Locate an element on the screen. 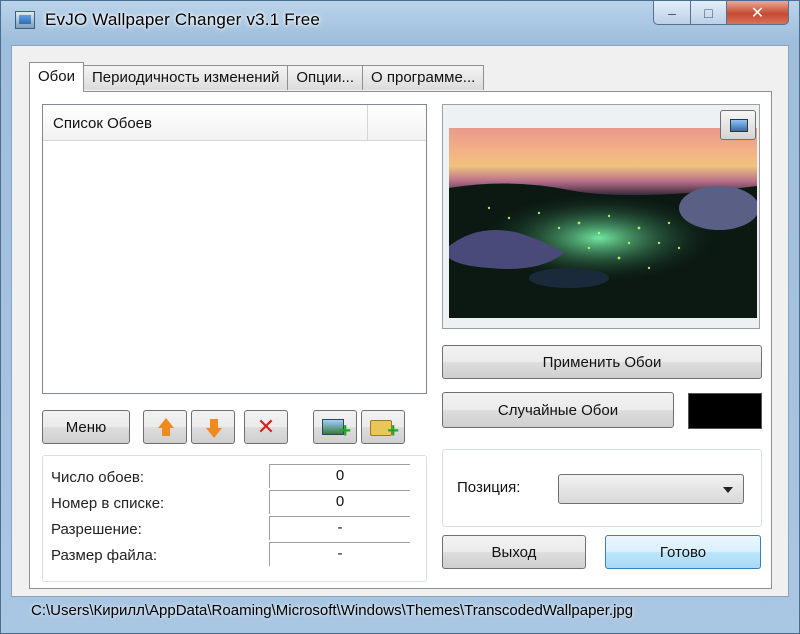 Image resolution: width=800 pixels, height=634 pixels. resolution-value: - is located at coordinates (339, 528).